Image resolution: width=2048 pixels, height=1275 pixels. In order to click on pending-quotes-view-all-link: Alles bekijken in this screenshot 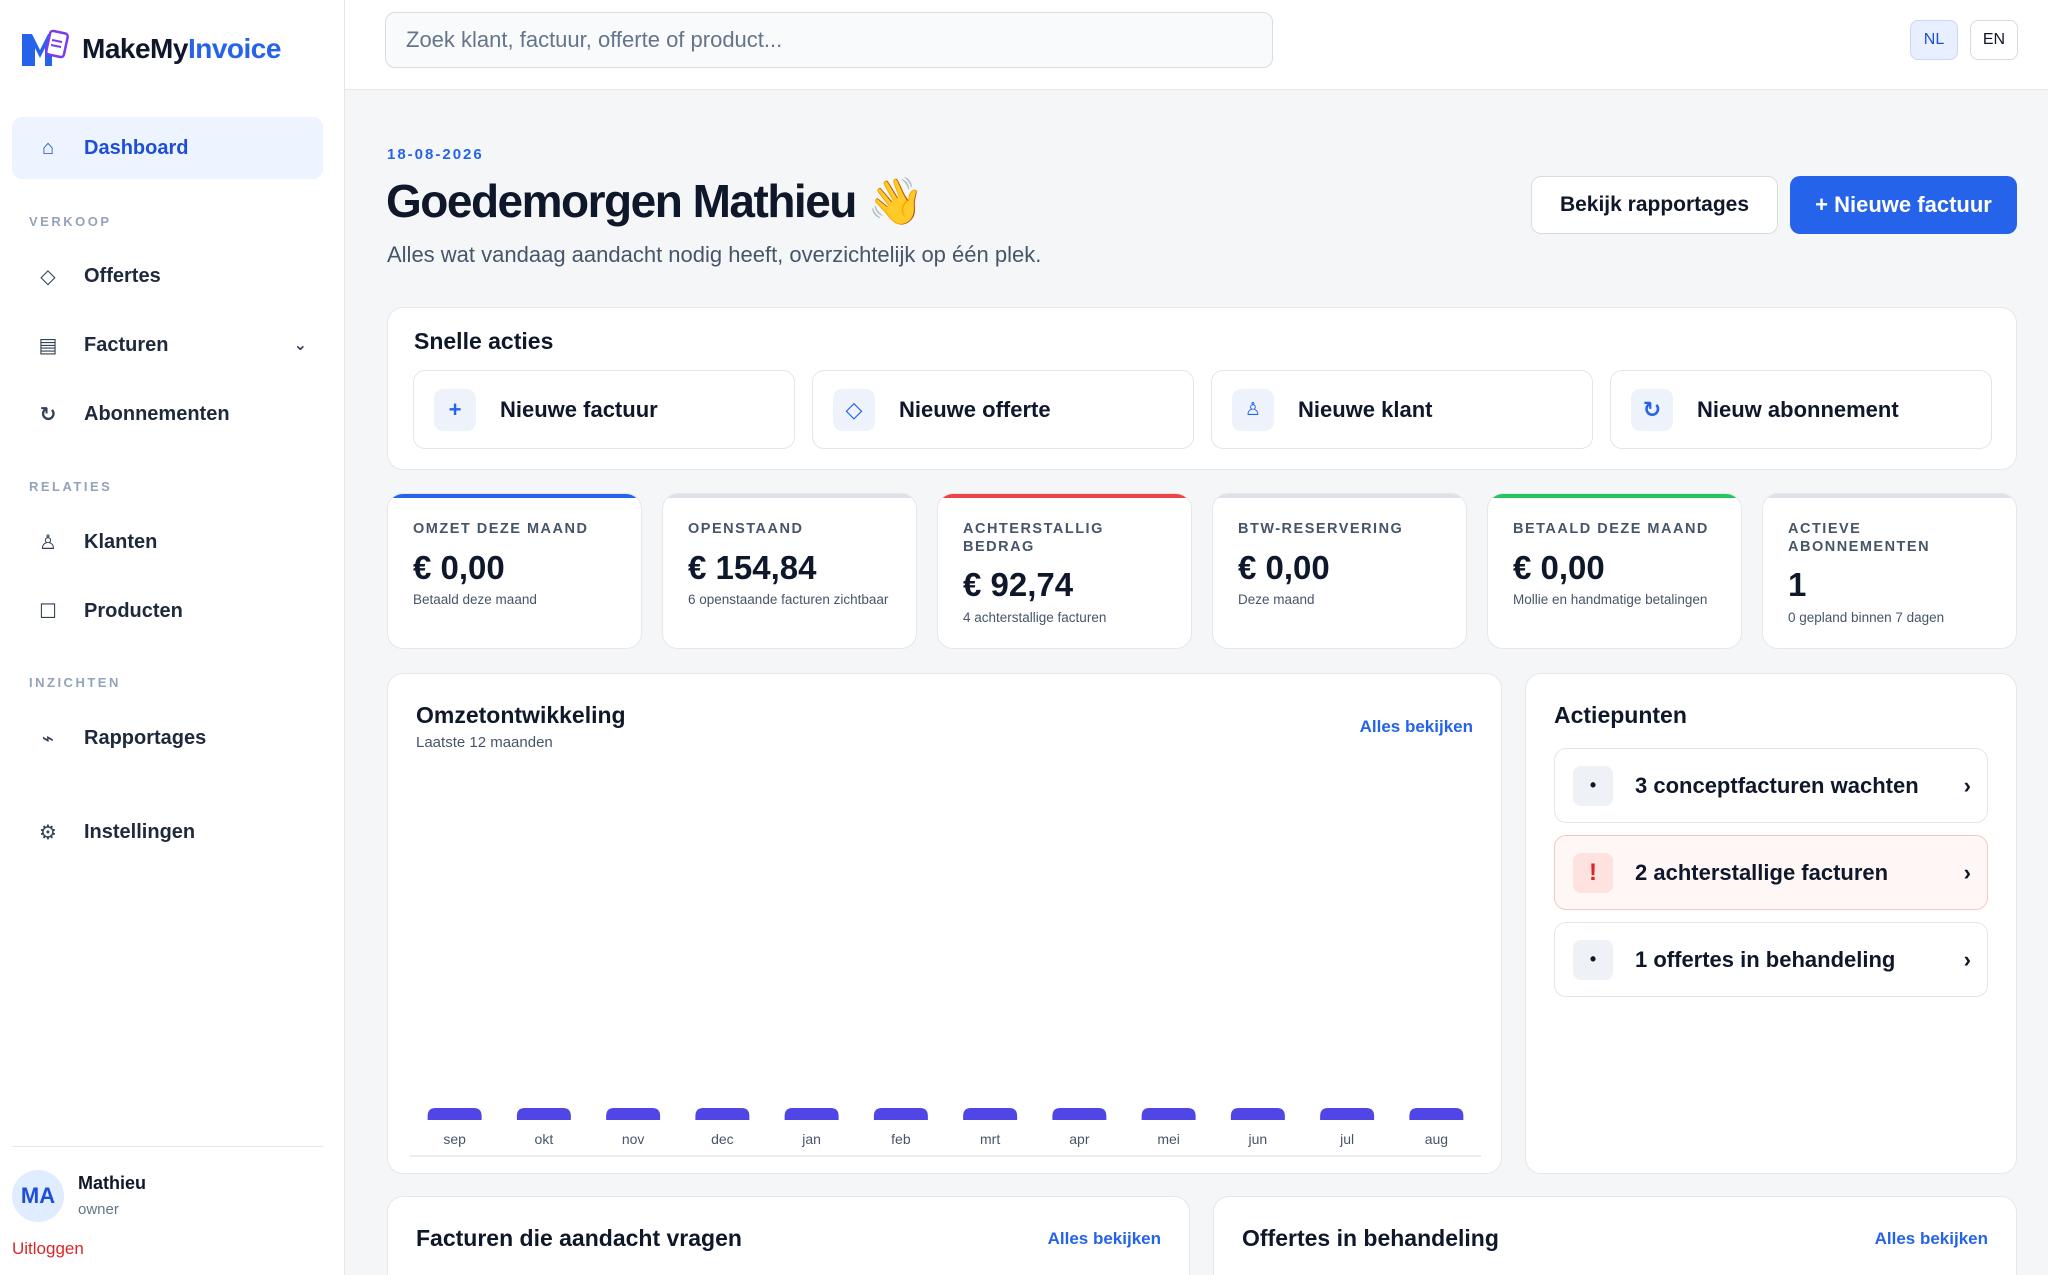, I will do `click(1931, 1239)`.